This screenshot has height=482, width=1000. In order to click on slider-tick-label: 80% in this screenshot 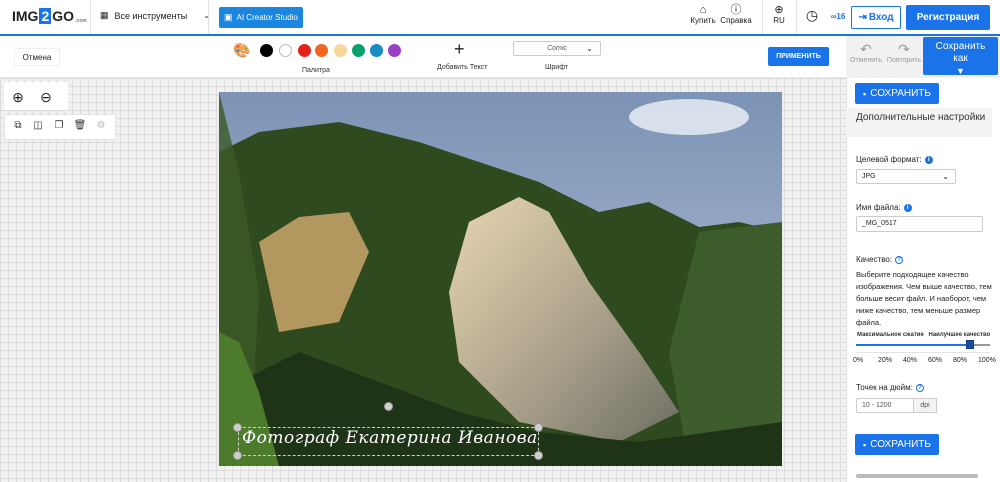, I will do `click(960, 360)`.